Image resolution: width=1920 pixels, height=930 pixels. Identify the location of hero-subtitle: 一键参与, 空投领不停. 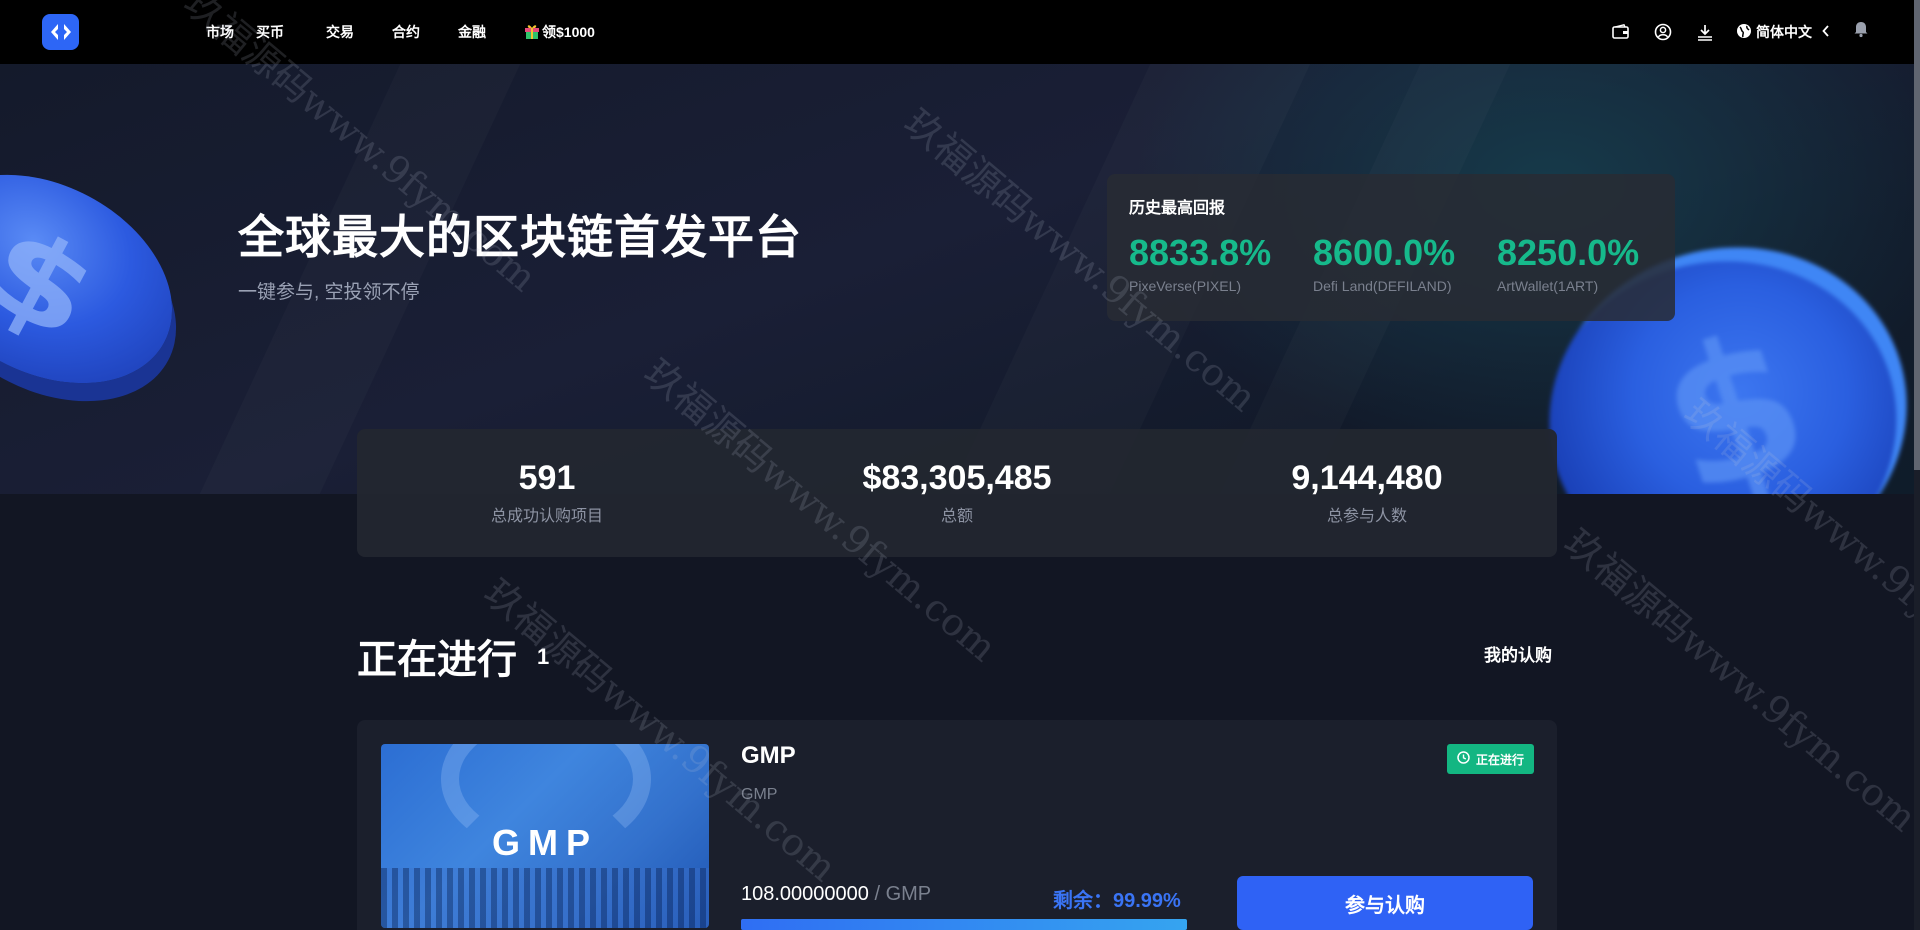
(329, 292).